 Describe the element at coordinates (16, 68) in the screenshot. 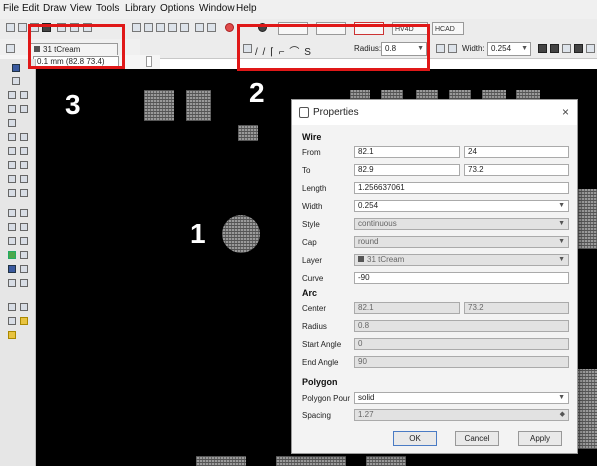

I see `info-tool-icon` at that location.